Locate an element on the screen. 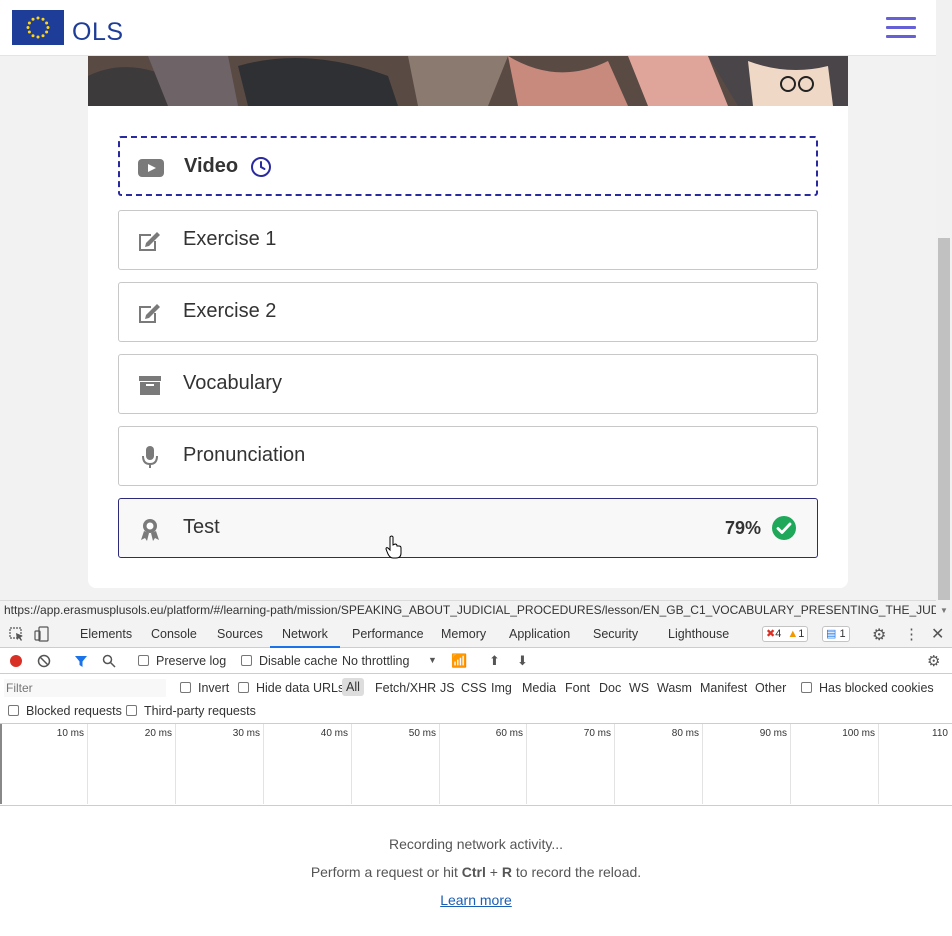  lesson-item-test: Test 79% is located at coordinates (468, 528).